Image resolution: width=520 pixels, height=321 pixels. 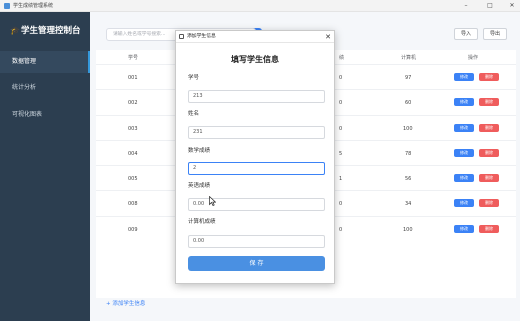 I want to click on maximize-button: □, so click(x=490, y=6).